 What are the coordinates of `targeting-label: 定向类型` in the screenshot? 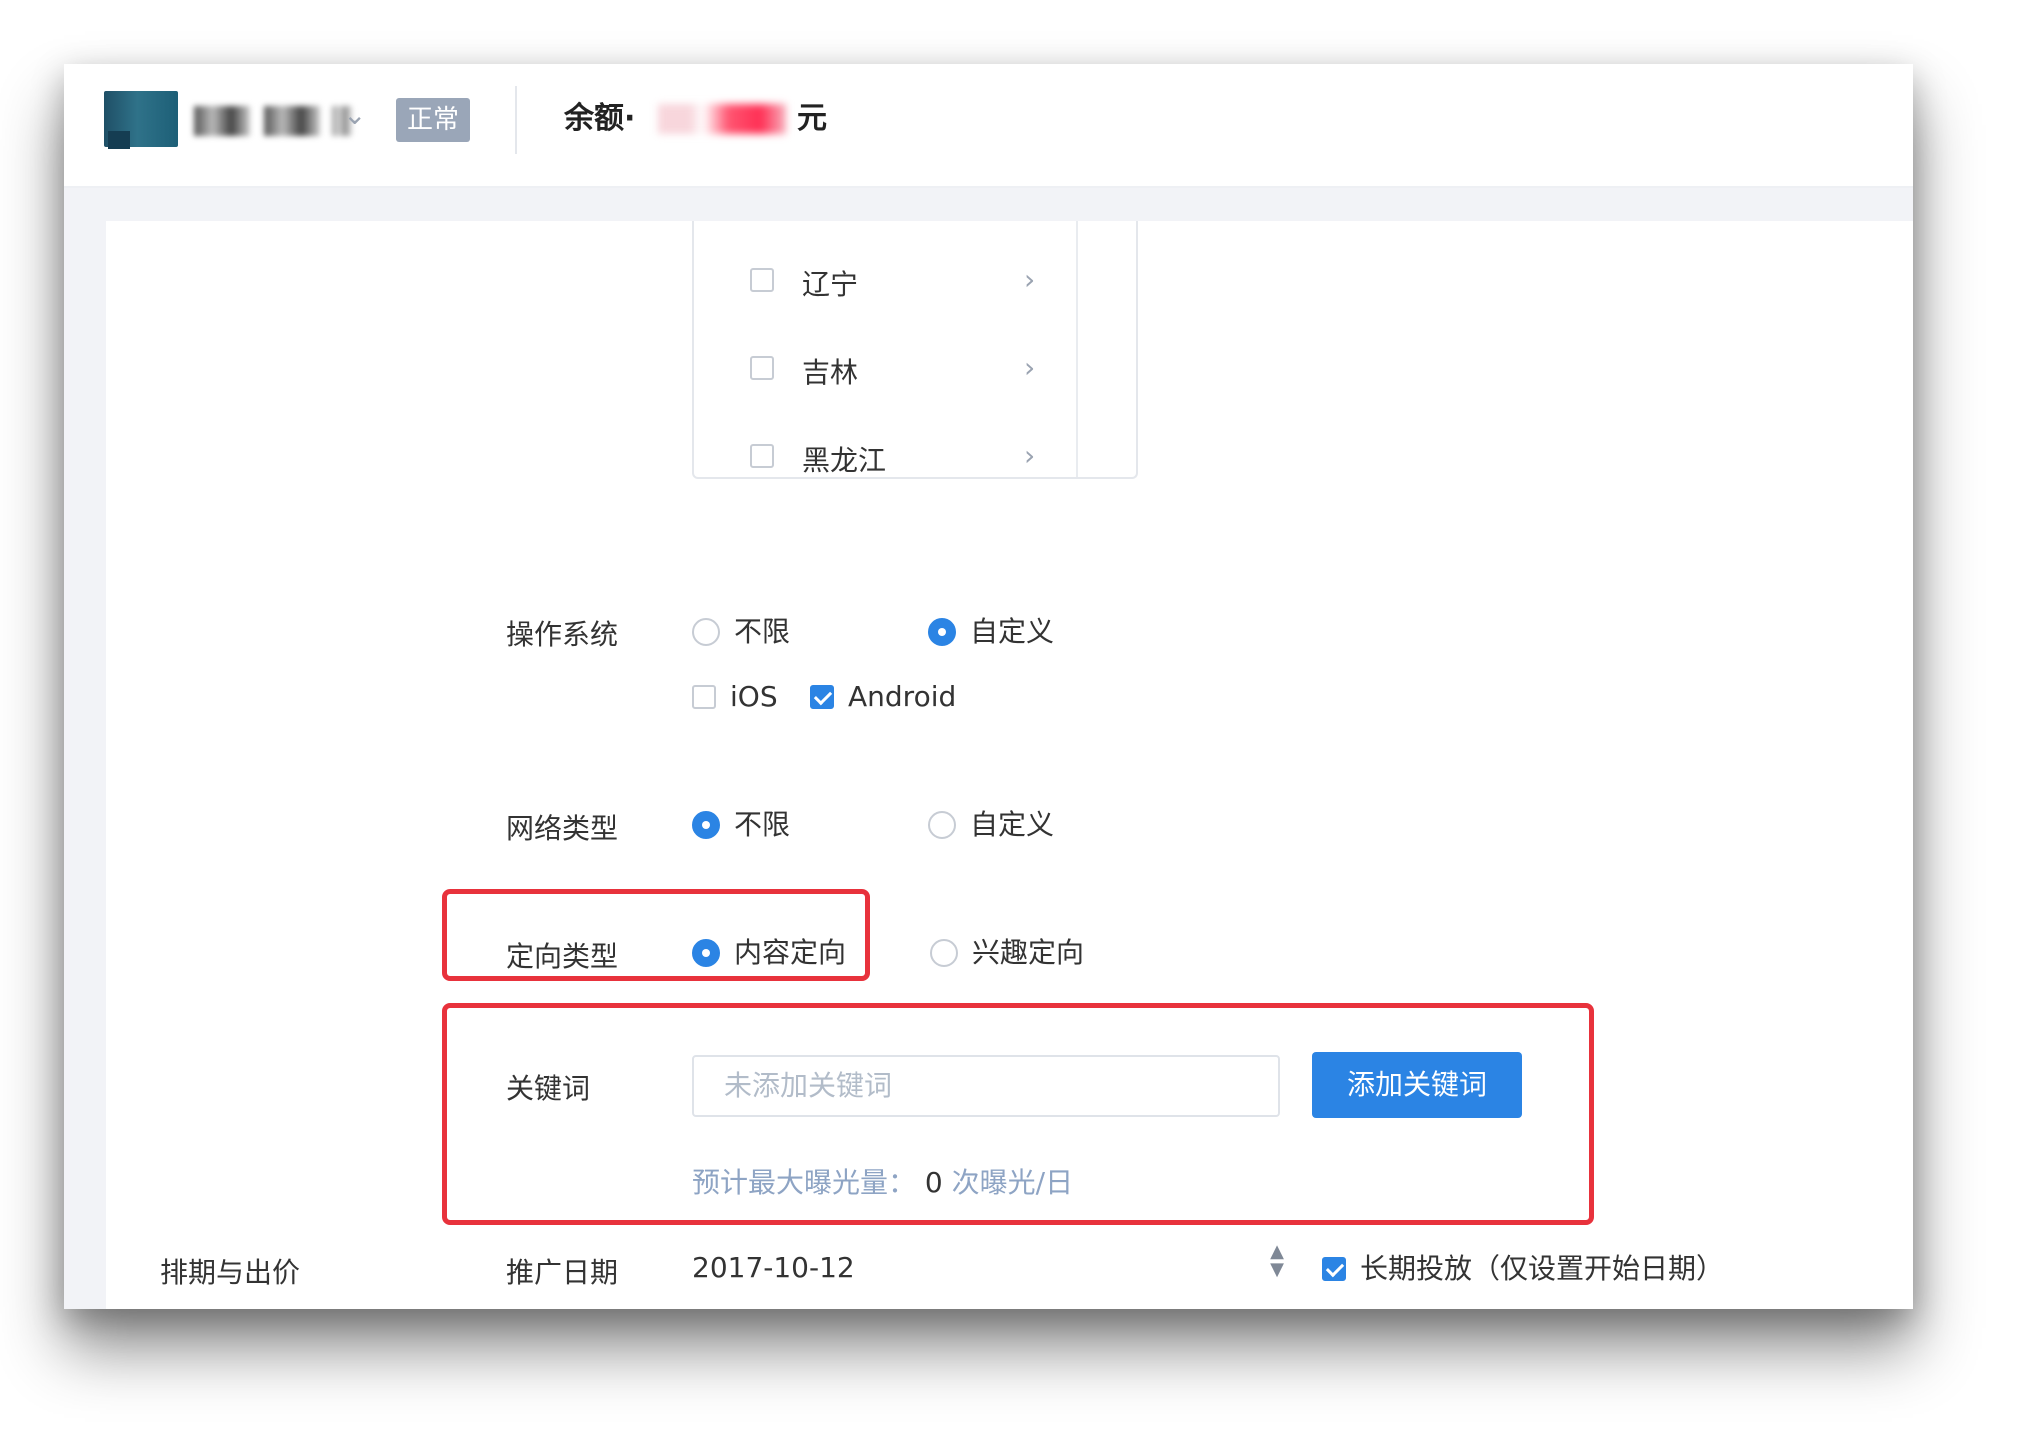 It's located at (562, 956).